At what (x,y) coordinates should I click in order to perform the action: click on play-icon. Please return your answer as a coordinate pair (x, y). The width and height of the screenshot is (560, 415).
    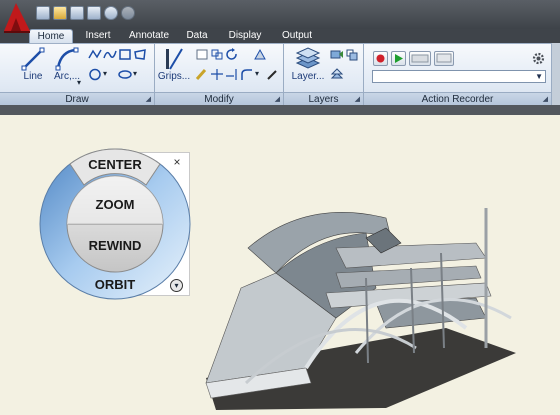
    Looking at the image, I should click on (399, 58).